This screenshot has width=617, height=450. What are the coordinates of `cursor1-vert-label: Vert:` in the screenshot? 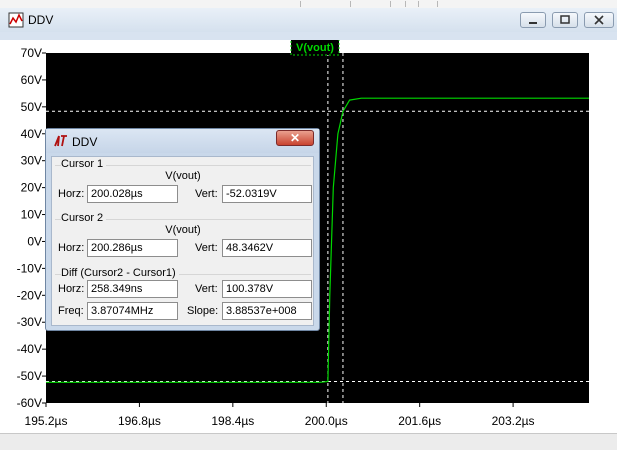 It's located at (206, 194).